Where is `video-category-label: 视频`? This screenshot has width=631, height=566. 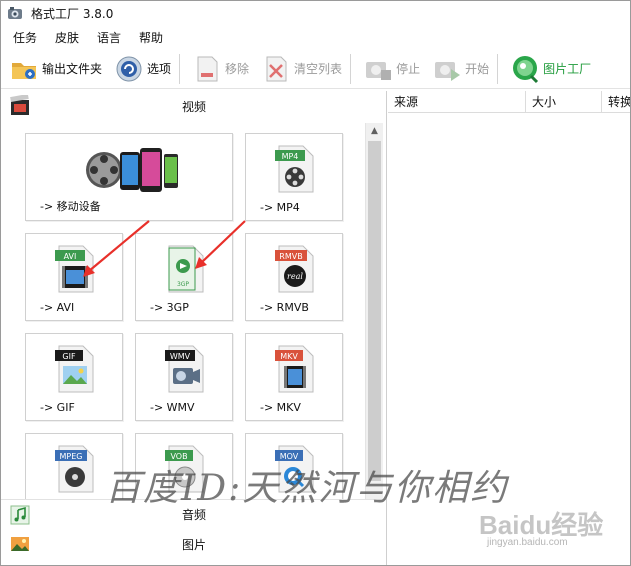
video-category-label: 视频 is located at coordinates (193, 106).